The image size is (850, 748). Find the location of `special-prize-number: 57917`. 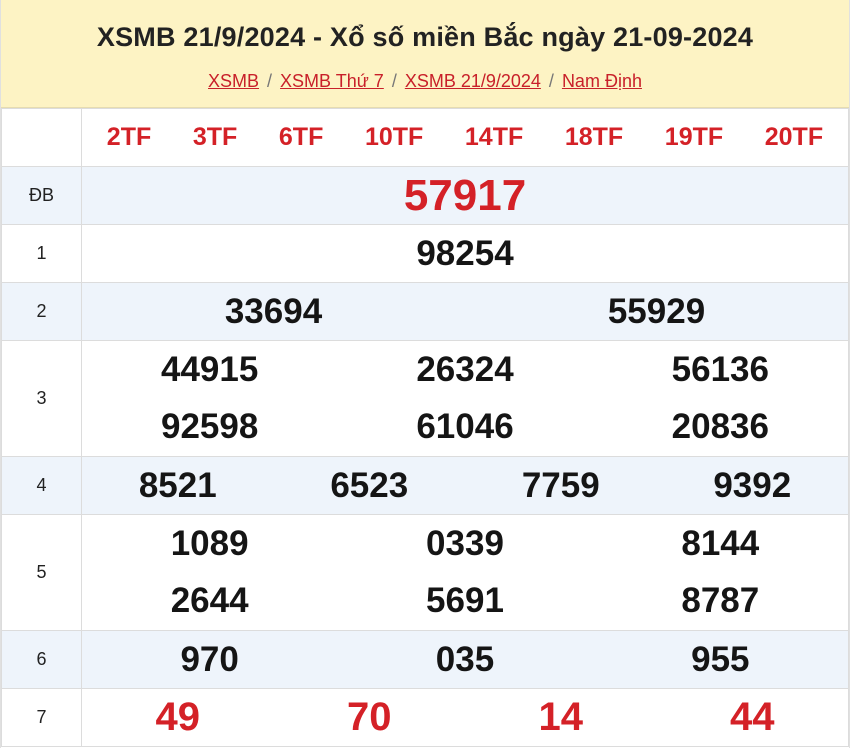

special-prize-number: 57917 is located at coordinates (465, 195).